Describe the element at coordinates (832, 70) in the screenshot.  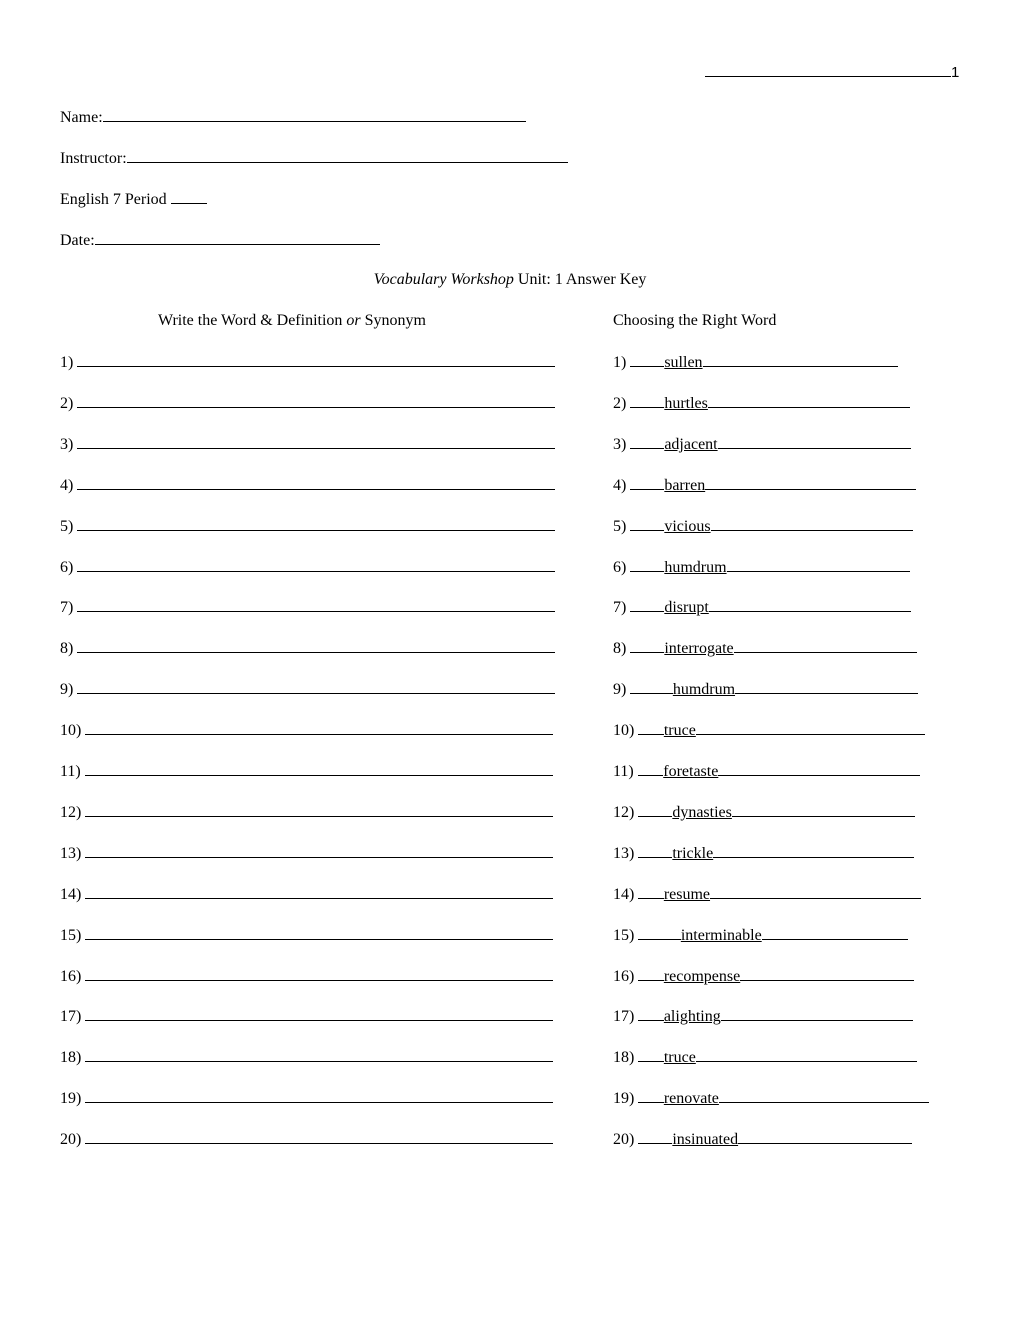
I see `page-number: 1` at that location.